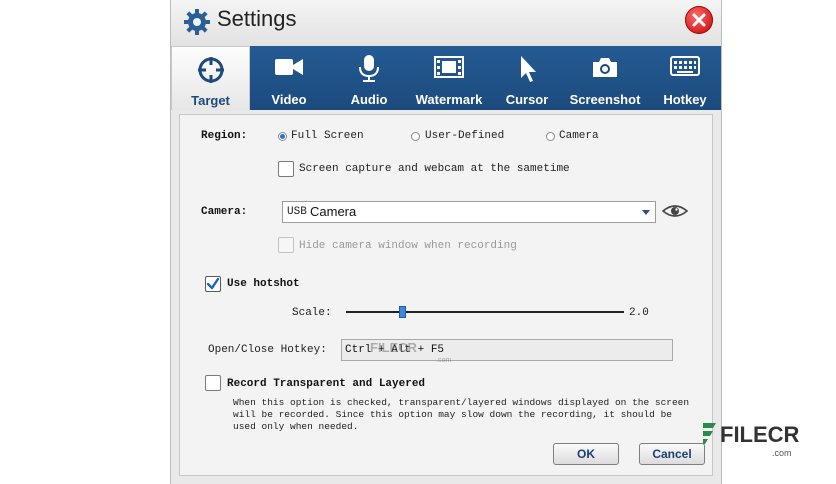 Image resolution: width=836 pixels, height=484 pixels. Describe the element at coordinates (224, 136) in the screenshot. I see `region-label: Region:` at that location.